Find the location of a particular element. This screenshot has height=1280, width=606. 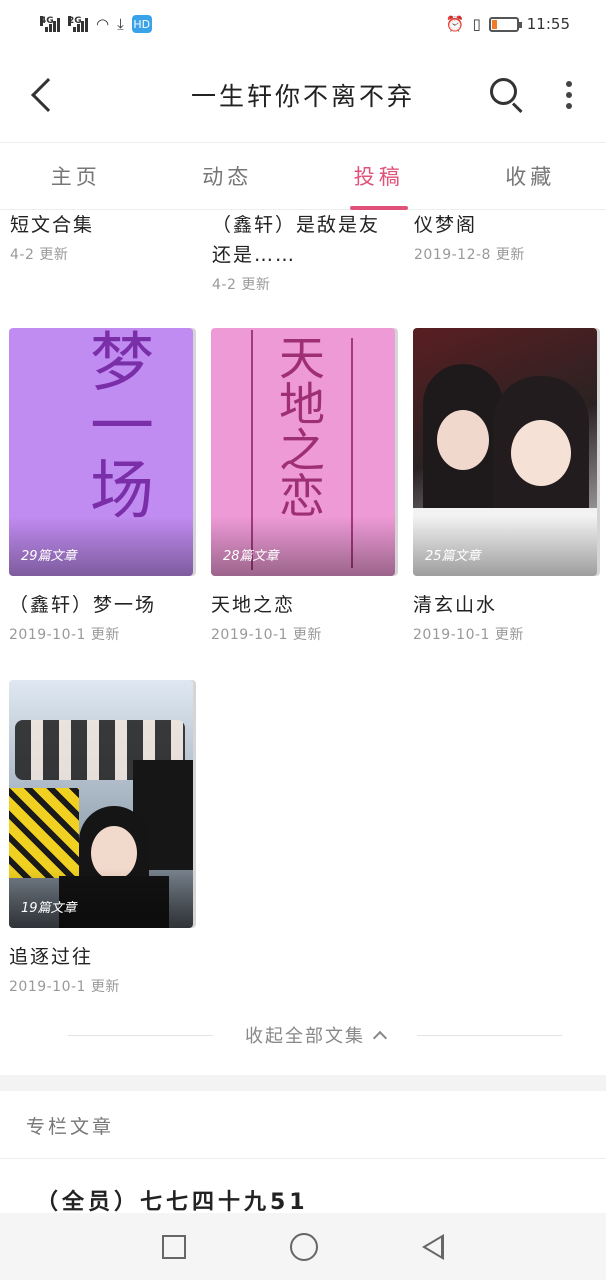

tab-home: 主页 is located at coordinates (76, 176).